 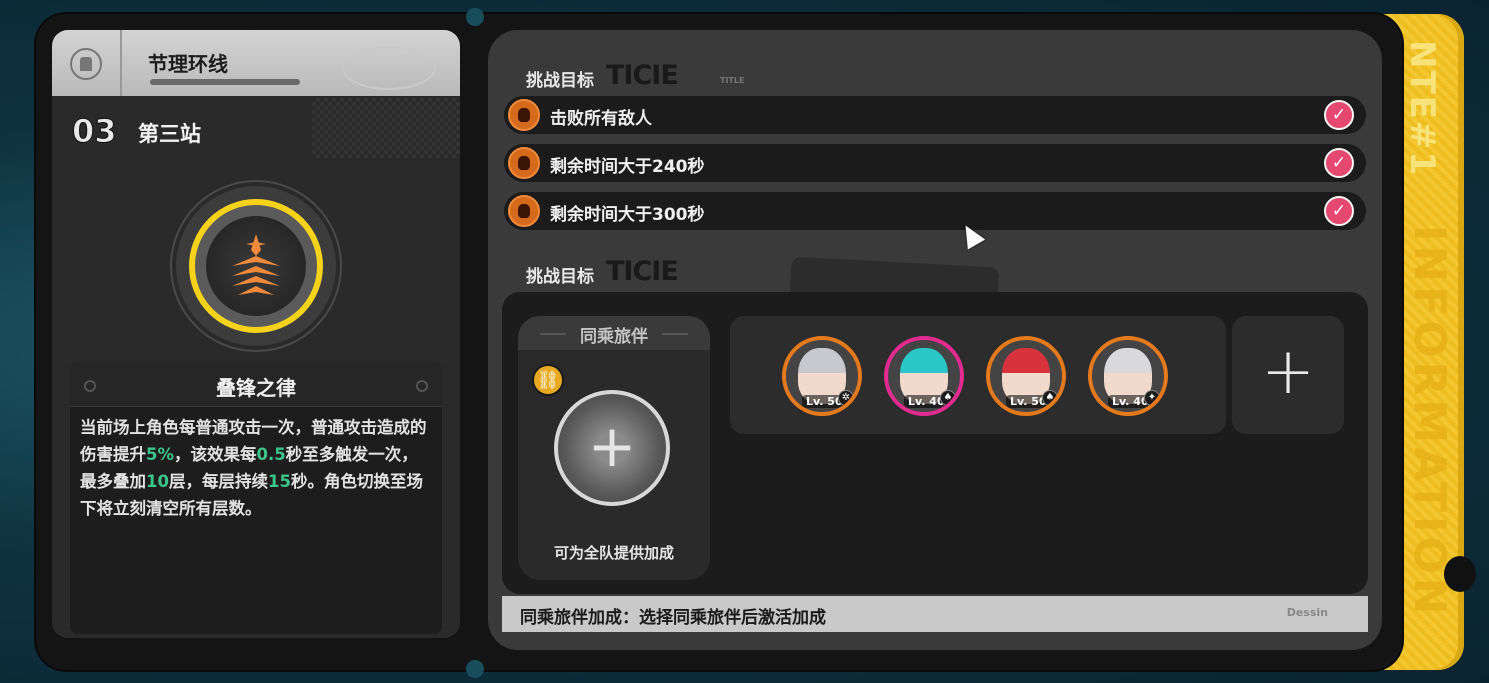 What do you see at coordinates (732, 80) in the screenshot?
I see `challenge-deco-small: TITLE` at bounding box center [732, 80].